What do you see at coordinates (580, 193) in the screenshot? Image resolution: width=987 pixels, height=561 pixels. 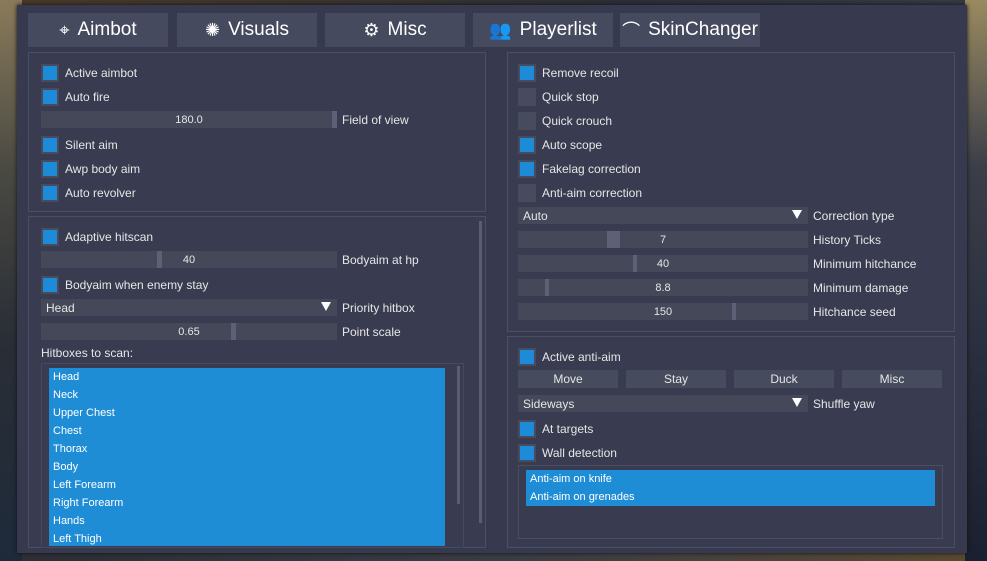 I see `antiaim-correction-checkbox: Anti-aim correction` at bounding box center [580, 193].